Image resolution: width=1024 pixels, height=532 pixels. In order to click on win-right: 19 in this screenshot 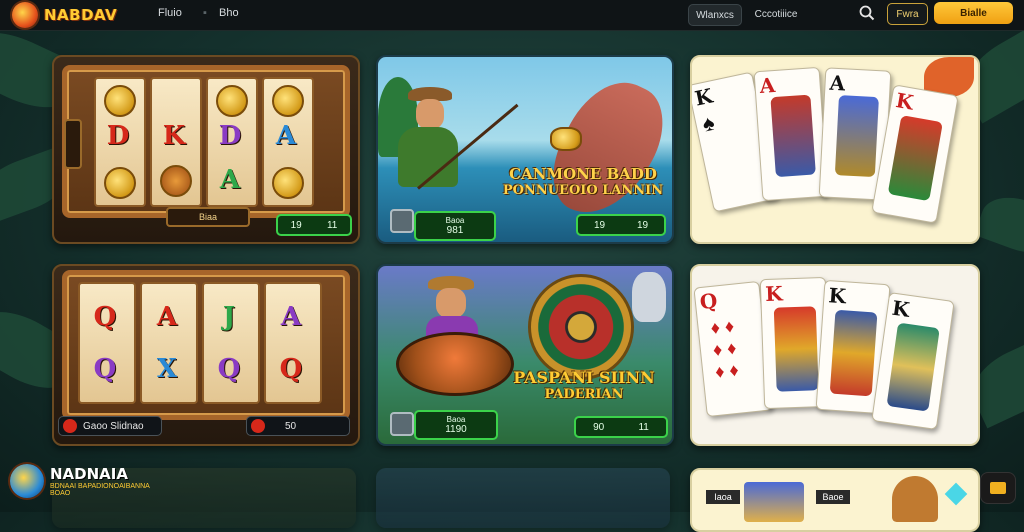, I will do `click(642, 225)`.